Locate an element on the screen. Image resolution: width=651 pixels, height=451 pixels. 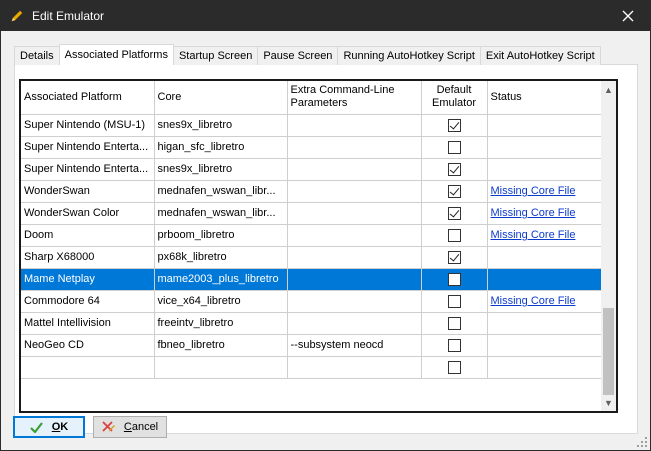
resize-grip-icon is located at coordinates (642, 442).